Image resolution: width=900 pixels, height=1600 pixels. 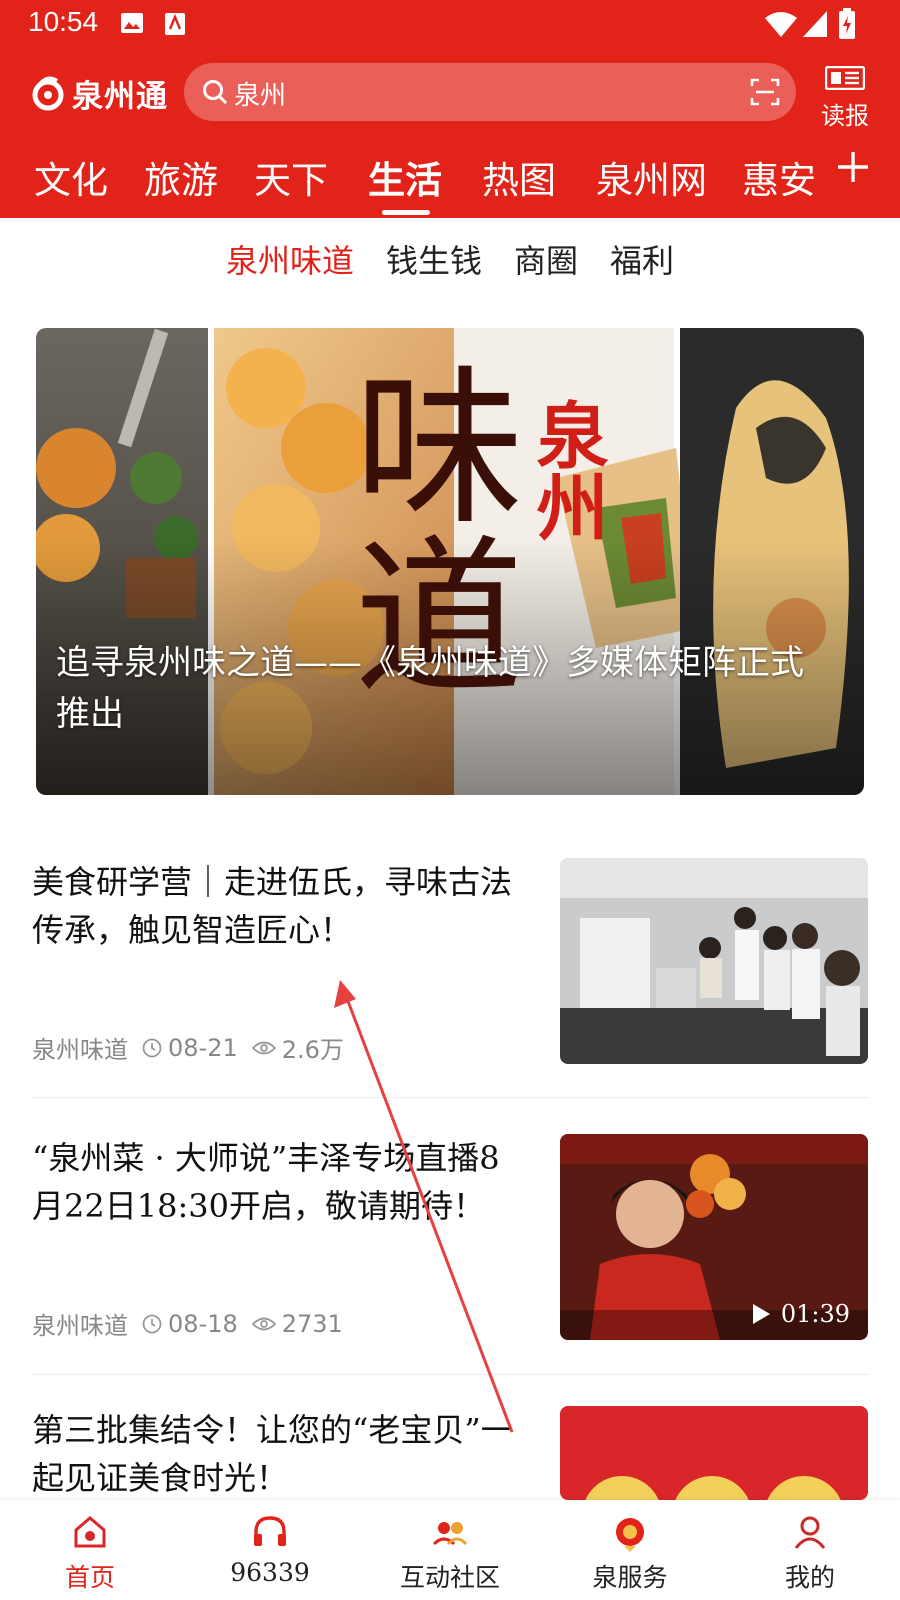 I want to click on tab-wenhua: 文化, so click(x=71, y=177).